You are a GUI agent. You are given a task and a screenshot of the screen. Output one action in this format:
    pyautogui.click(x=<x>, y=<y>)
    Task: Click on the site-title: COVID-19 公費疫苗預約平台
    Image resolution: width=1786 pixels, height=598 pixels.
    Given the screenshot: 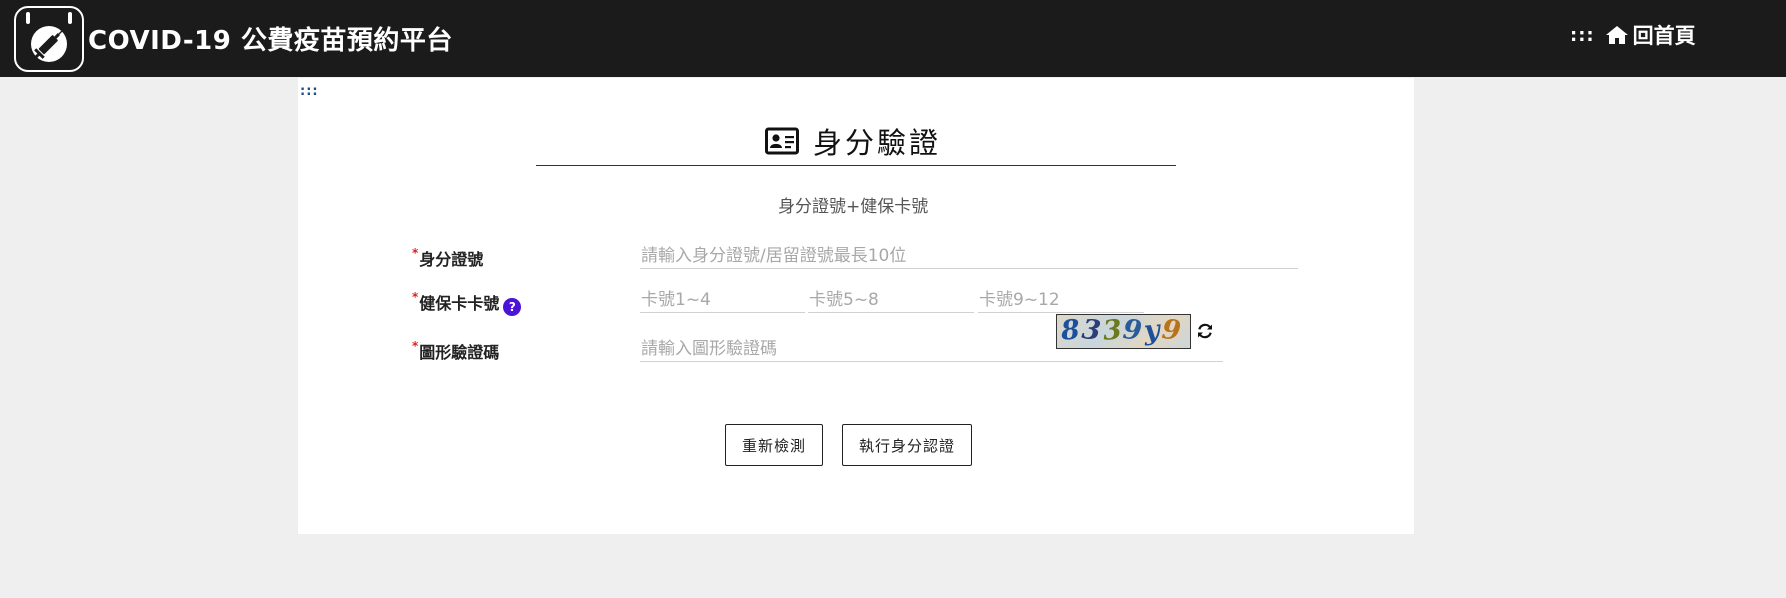 What is the action you would take?
    pyautogui.click(x=270, y=41)
    